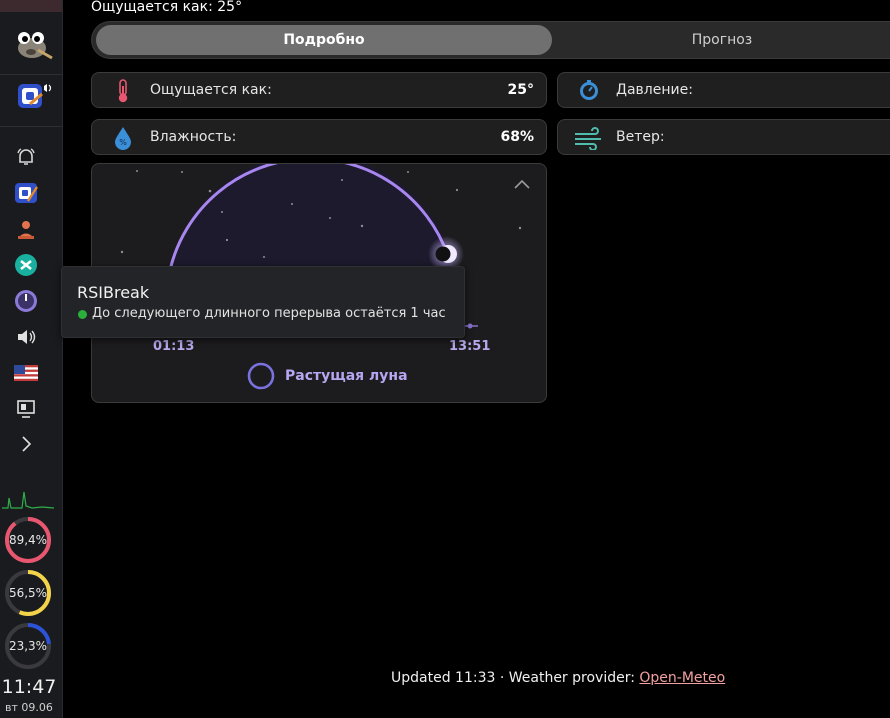 This screenshot has width=890, height=718. Describe the element at coordinates (123, 91) in the screenshot. I see `thermometer-icon` at that location.